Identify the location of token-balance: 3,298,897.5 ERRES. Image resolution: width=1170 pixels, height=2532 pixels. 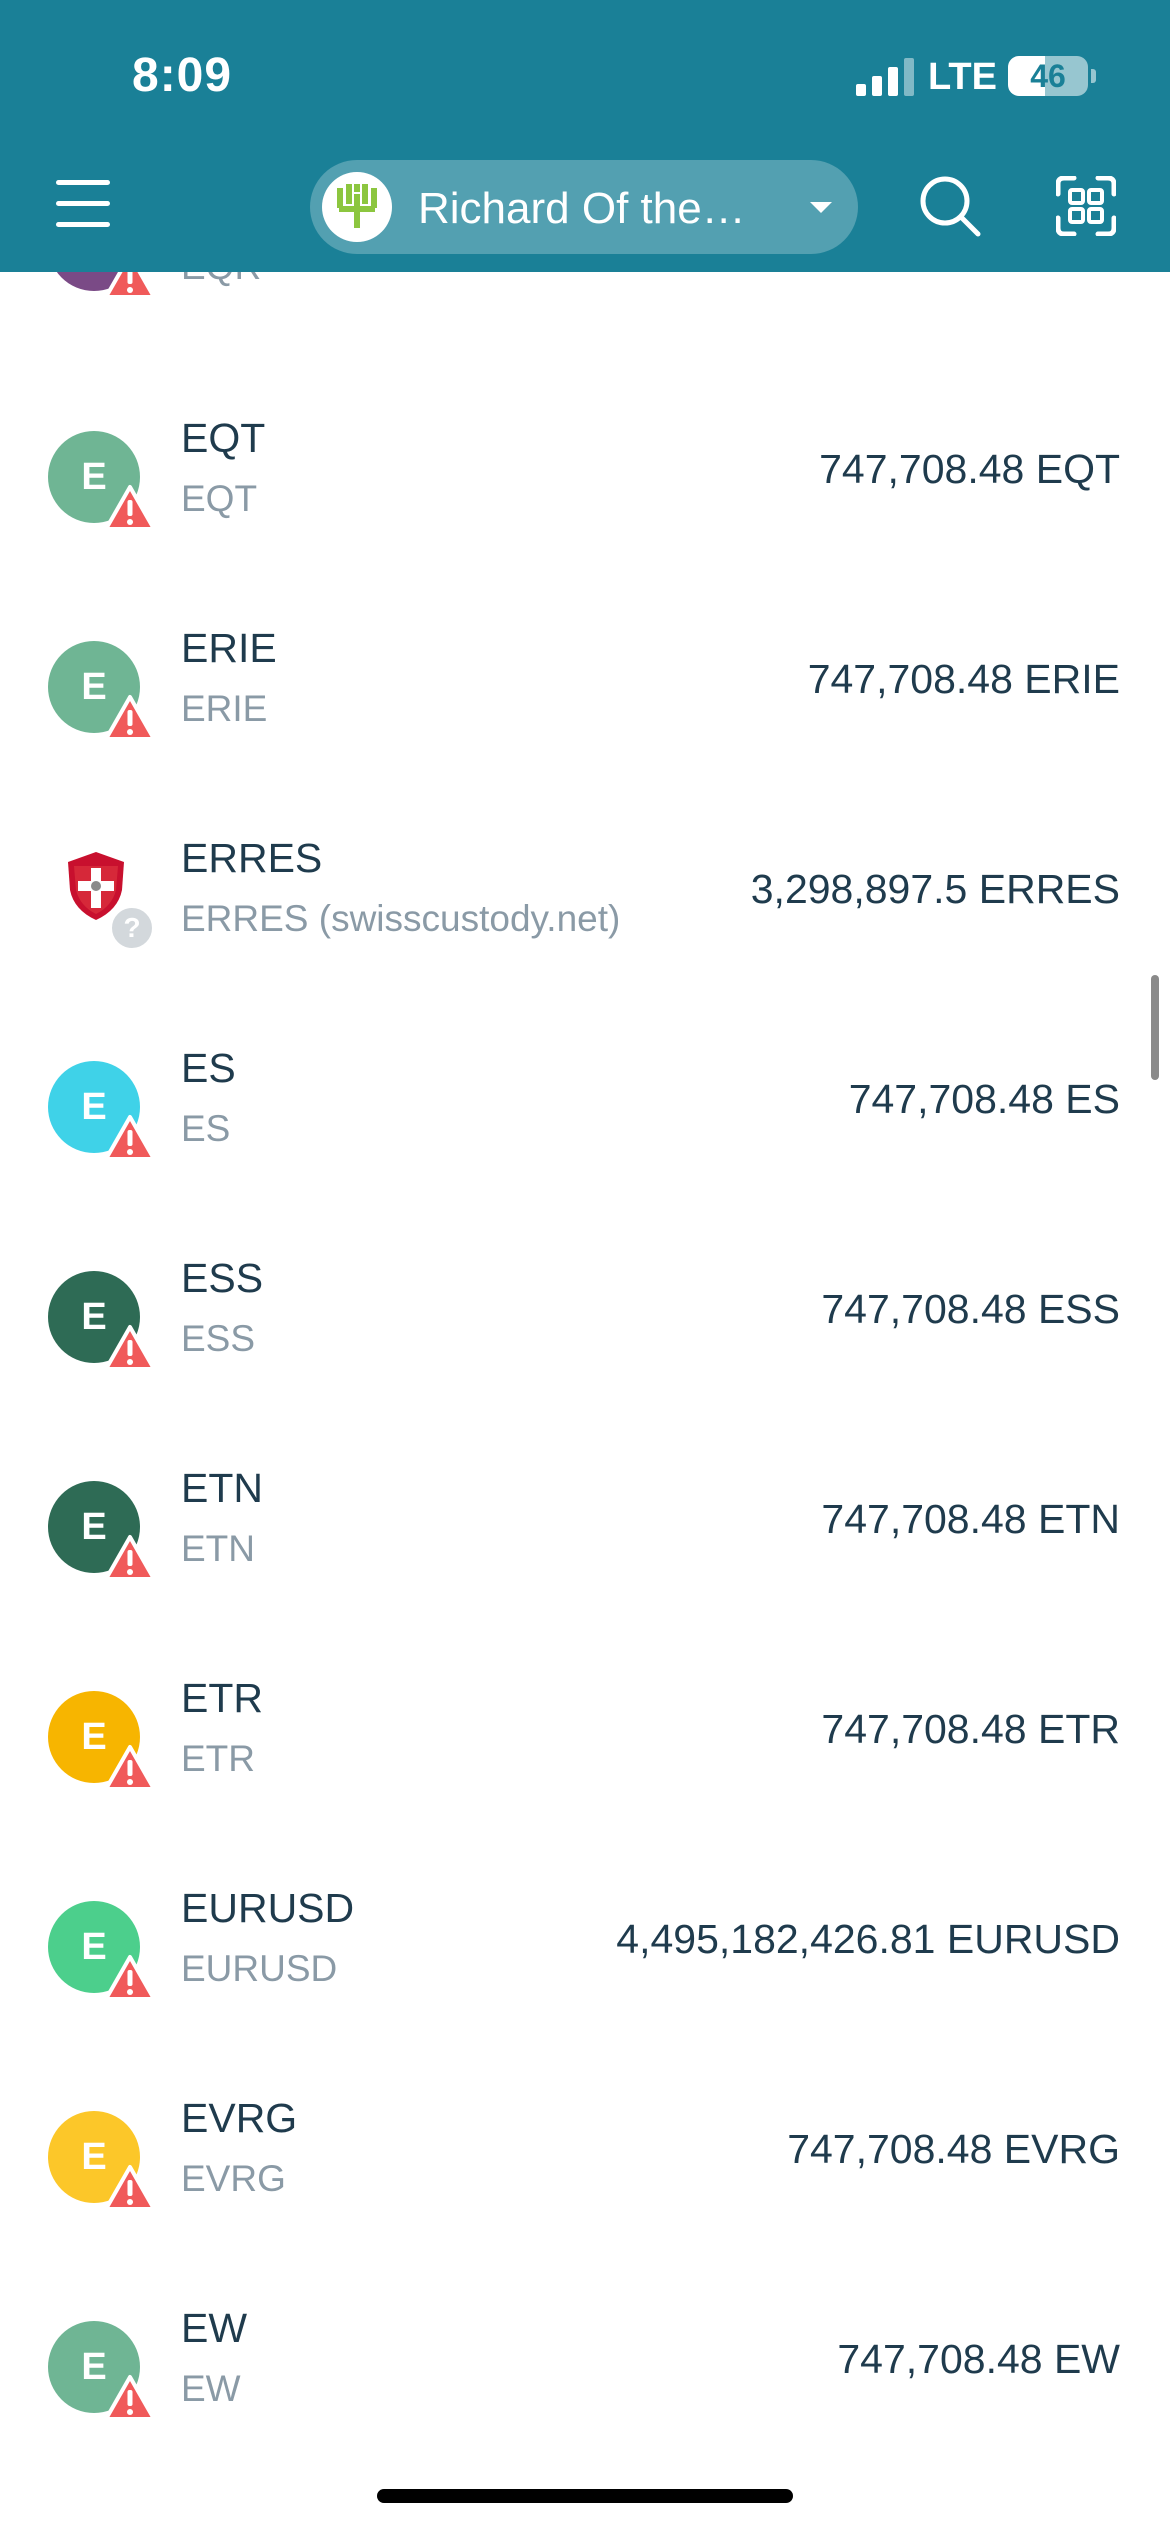
(935, 889).